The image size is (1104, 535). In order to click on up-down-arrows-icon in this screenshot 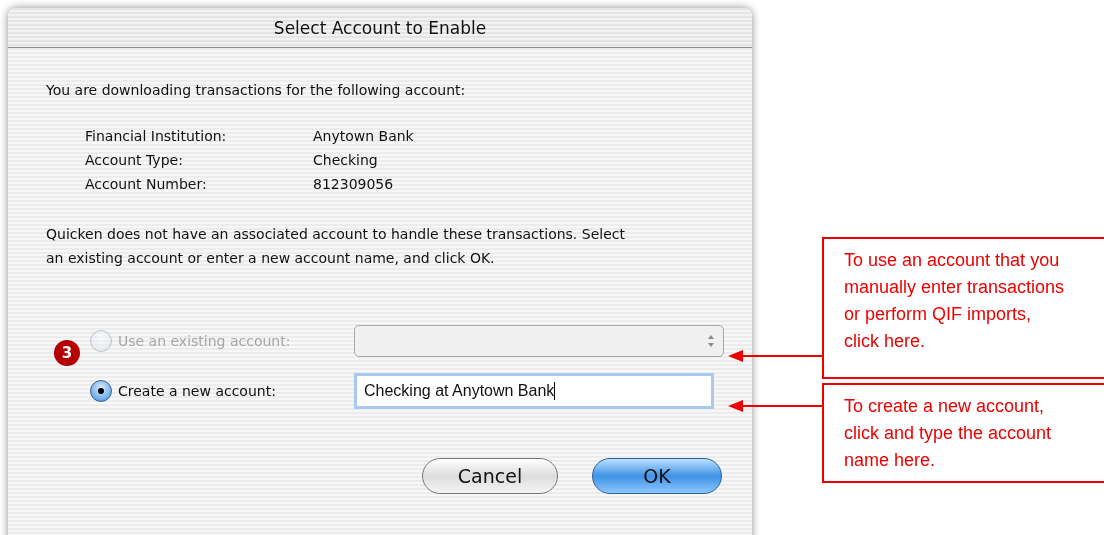, I will do `click(711, 341)`.